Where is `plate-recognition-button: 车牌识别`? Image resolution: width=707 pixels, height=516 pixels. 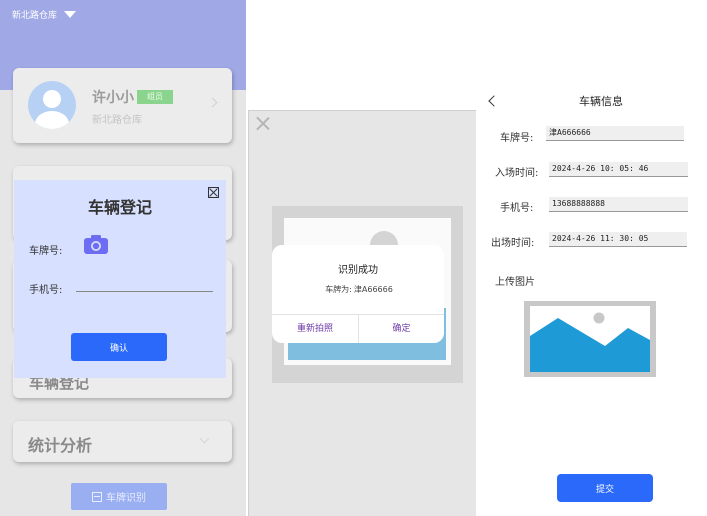 plate-recognition-button: 车牌识别 is located at coordinates (119, 496).